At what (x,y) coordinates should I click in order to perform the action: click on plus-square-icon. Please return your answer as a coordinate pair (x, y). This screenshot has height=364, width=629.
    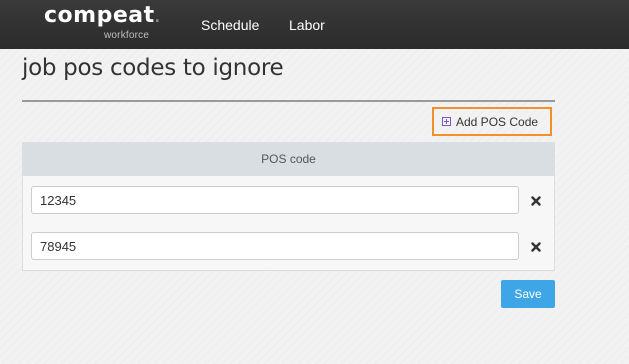
    Looking at the image, I should click on (446, 121).